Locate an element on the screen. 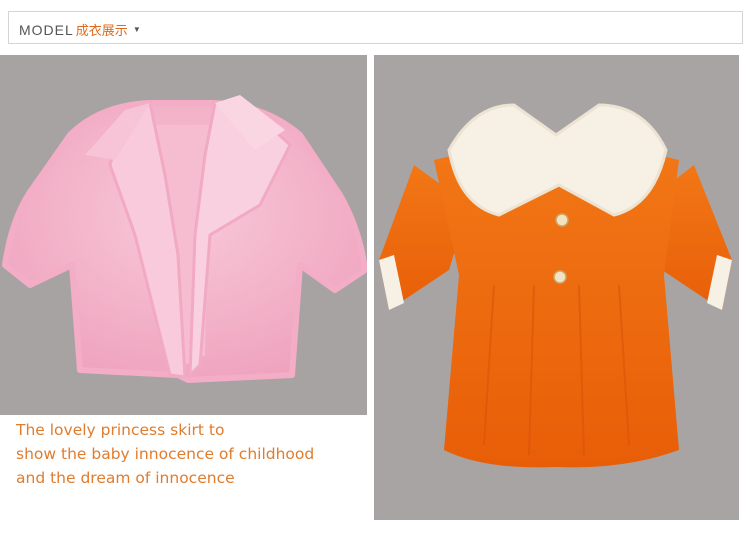 The width and height of the screenshot is (750, 534). section-header: MODEL 成衣展示 ▼ is located at coordinates (375, 27).